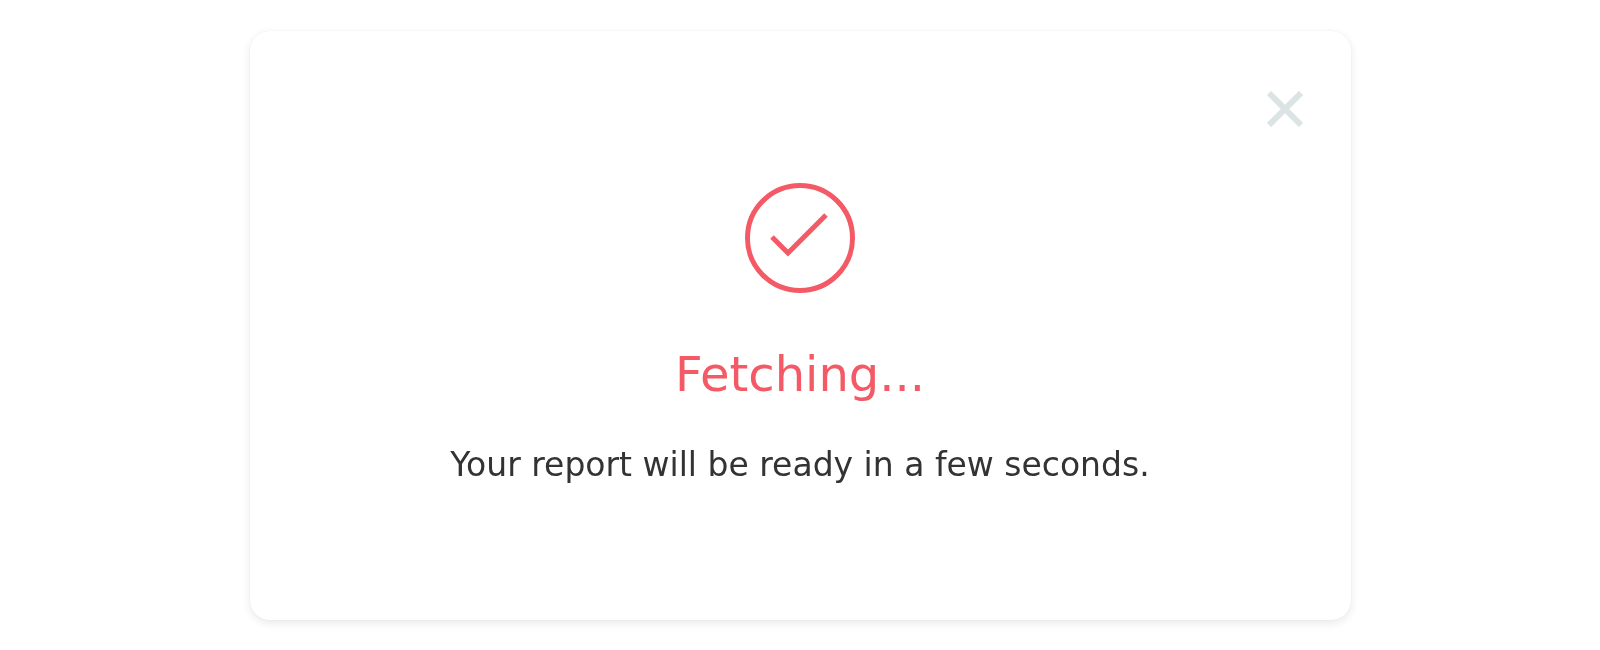 The image size is (1600, 650). I want to click on dialog-message: Your report will be ready in a few seconds., so click(800, 465).